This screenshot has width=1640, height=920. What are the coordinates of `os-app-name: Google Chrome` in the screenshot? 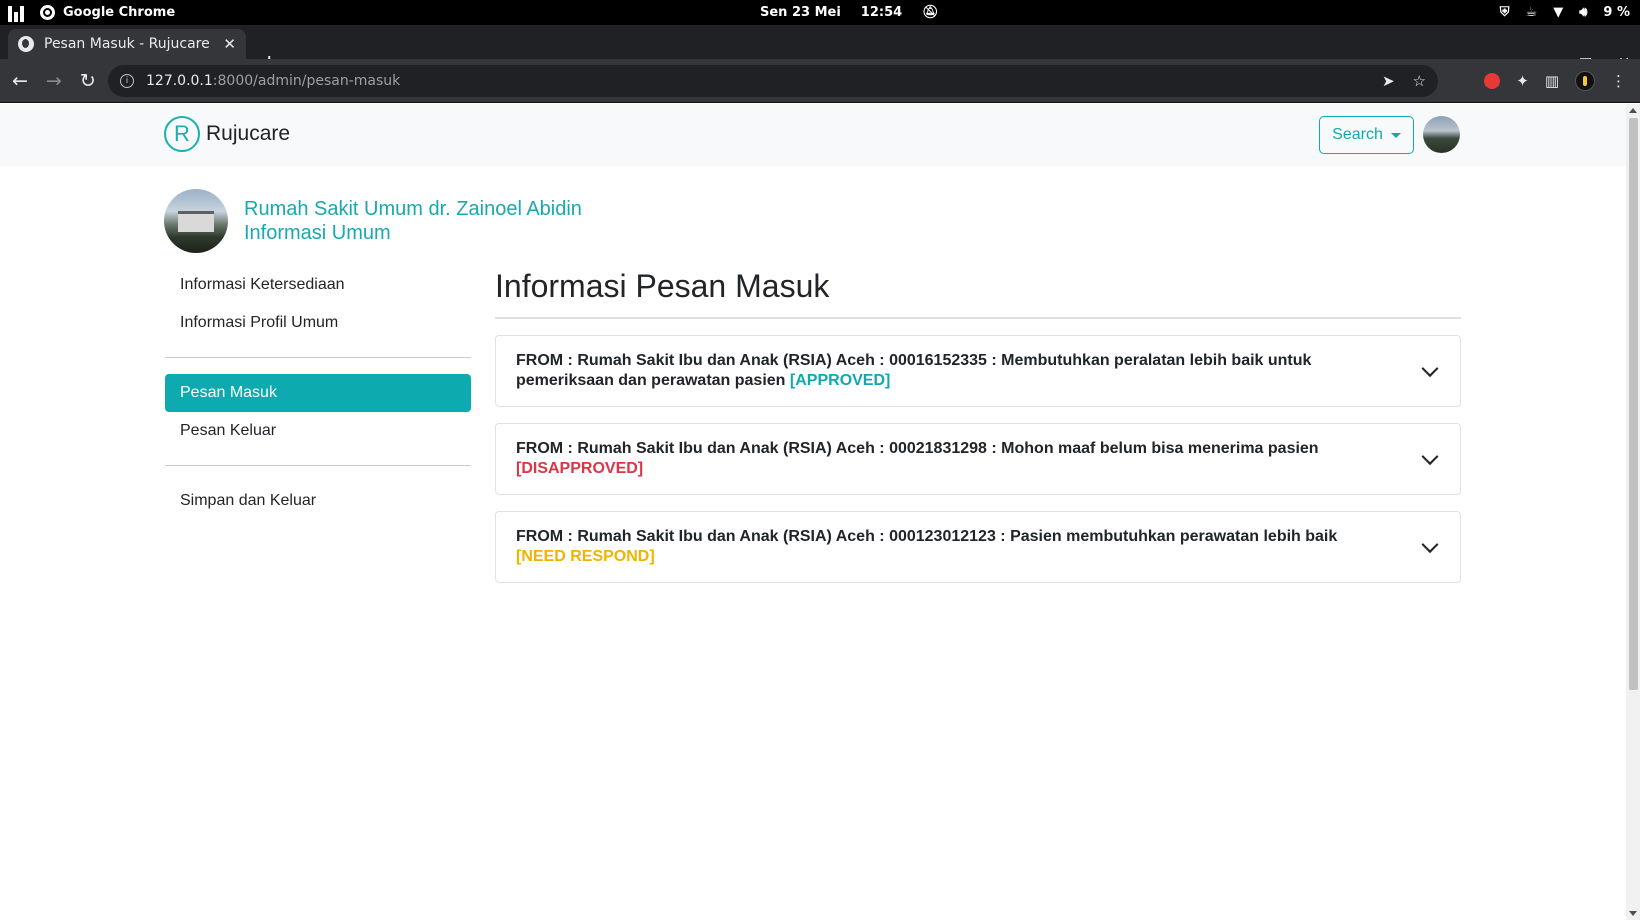 It's located at (119, 12).